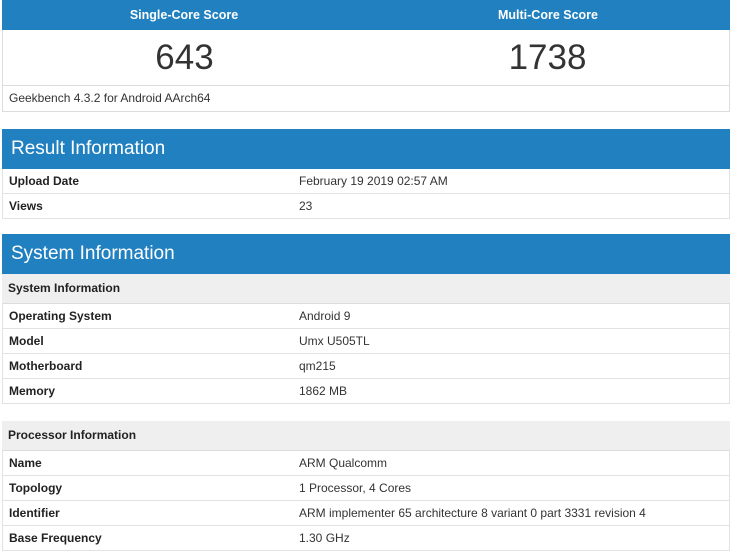 The width and height of the screenshot is (730, 551). What do you see at coordinates (366, 15) in the screenshot?
I see `score-header: Single-Core Score Multi-Core Score` at bounding box center [366, 15].